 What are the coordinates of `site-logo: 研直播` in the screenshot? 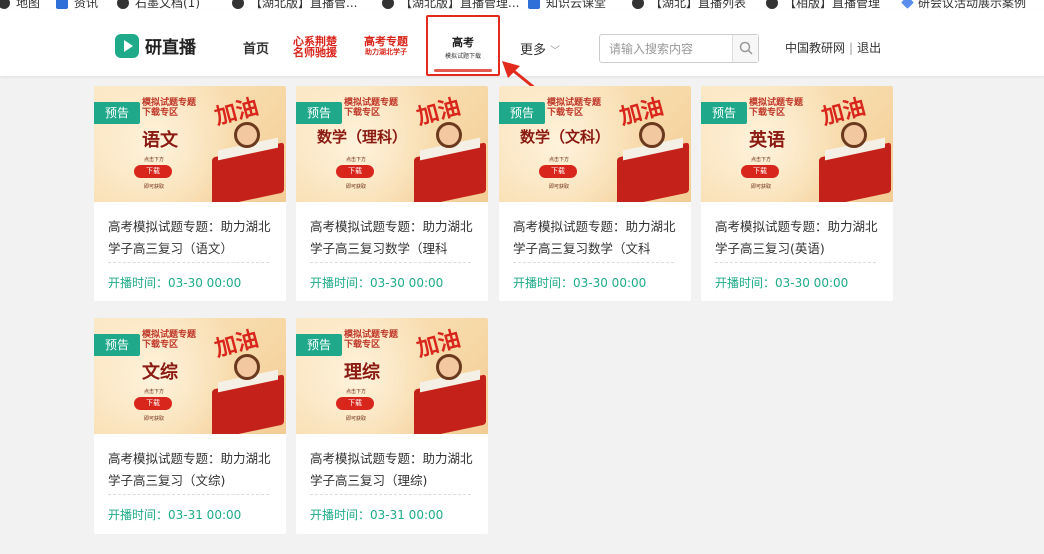 It's located at (155, 45).